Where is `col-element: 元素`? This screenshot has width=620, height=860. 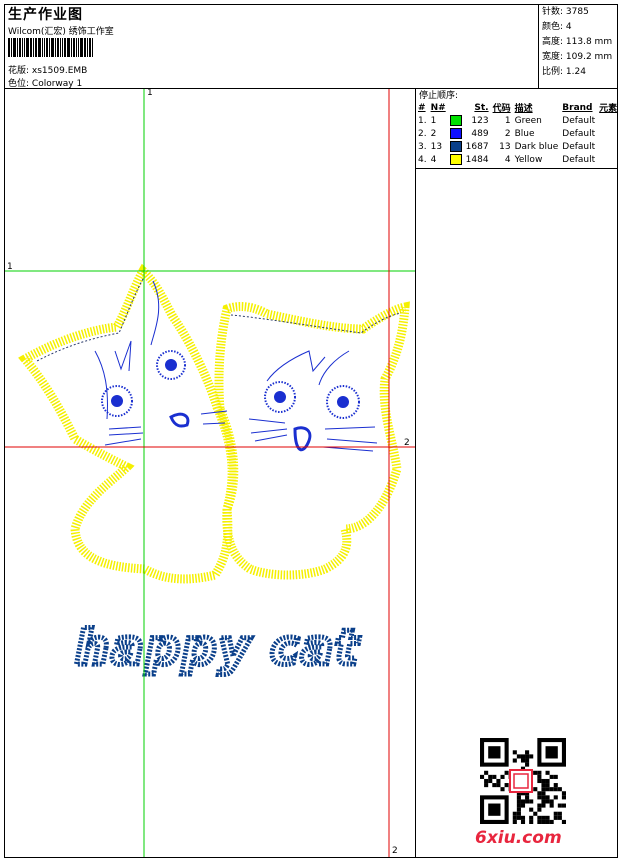 col-element: 元素 is located at coordinates (608, 109).